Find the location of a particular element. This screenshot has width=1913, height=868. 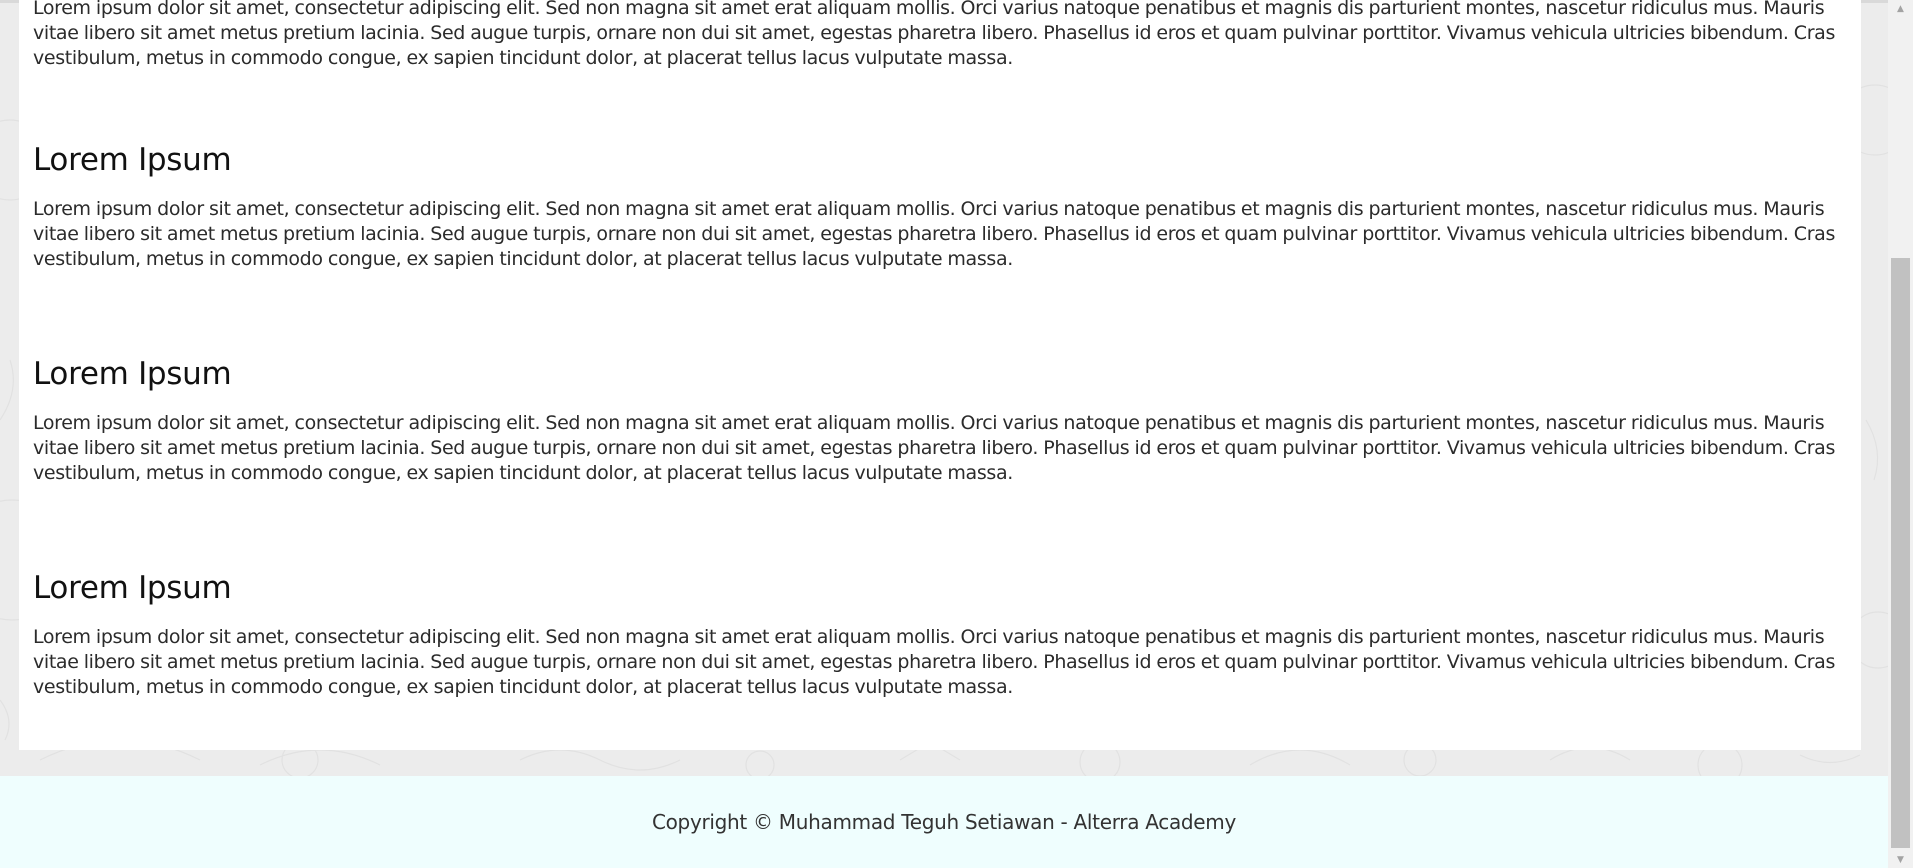

scroll-down-button: ▼ is located at coordinates (1900, 859).